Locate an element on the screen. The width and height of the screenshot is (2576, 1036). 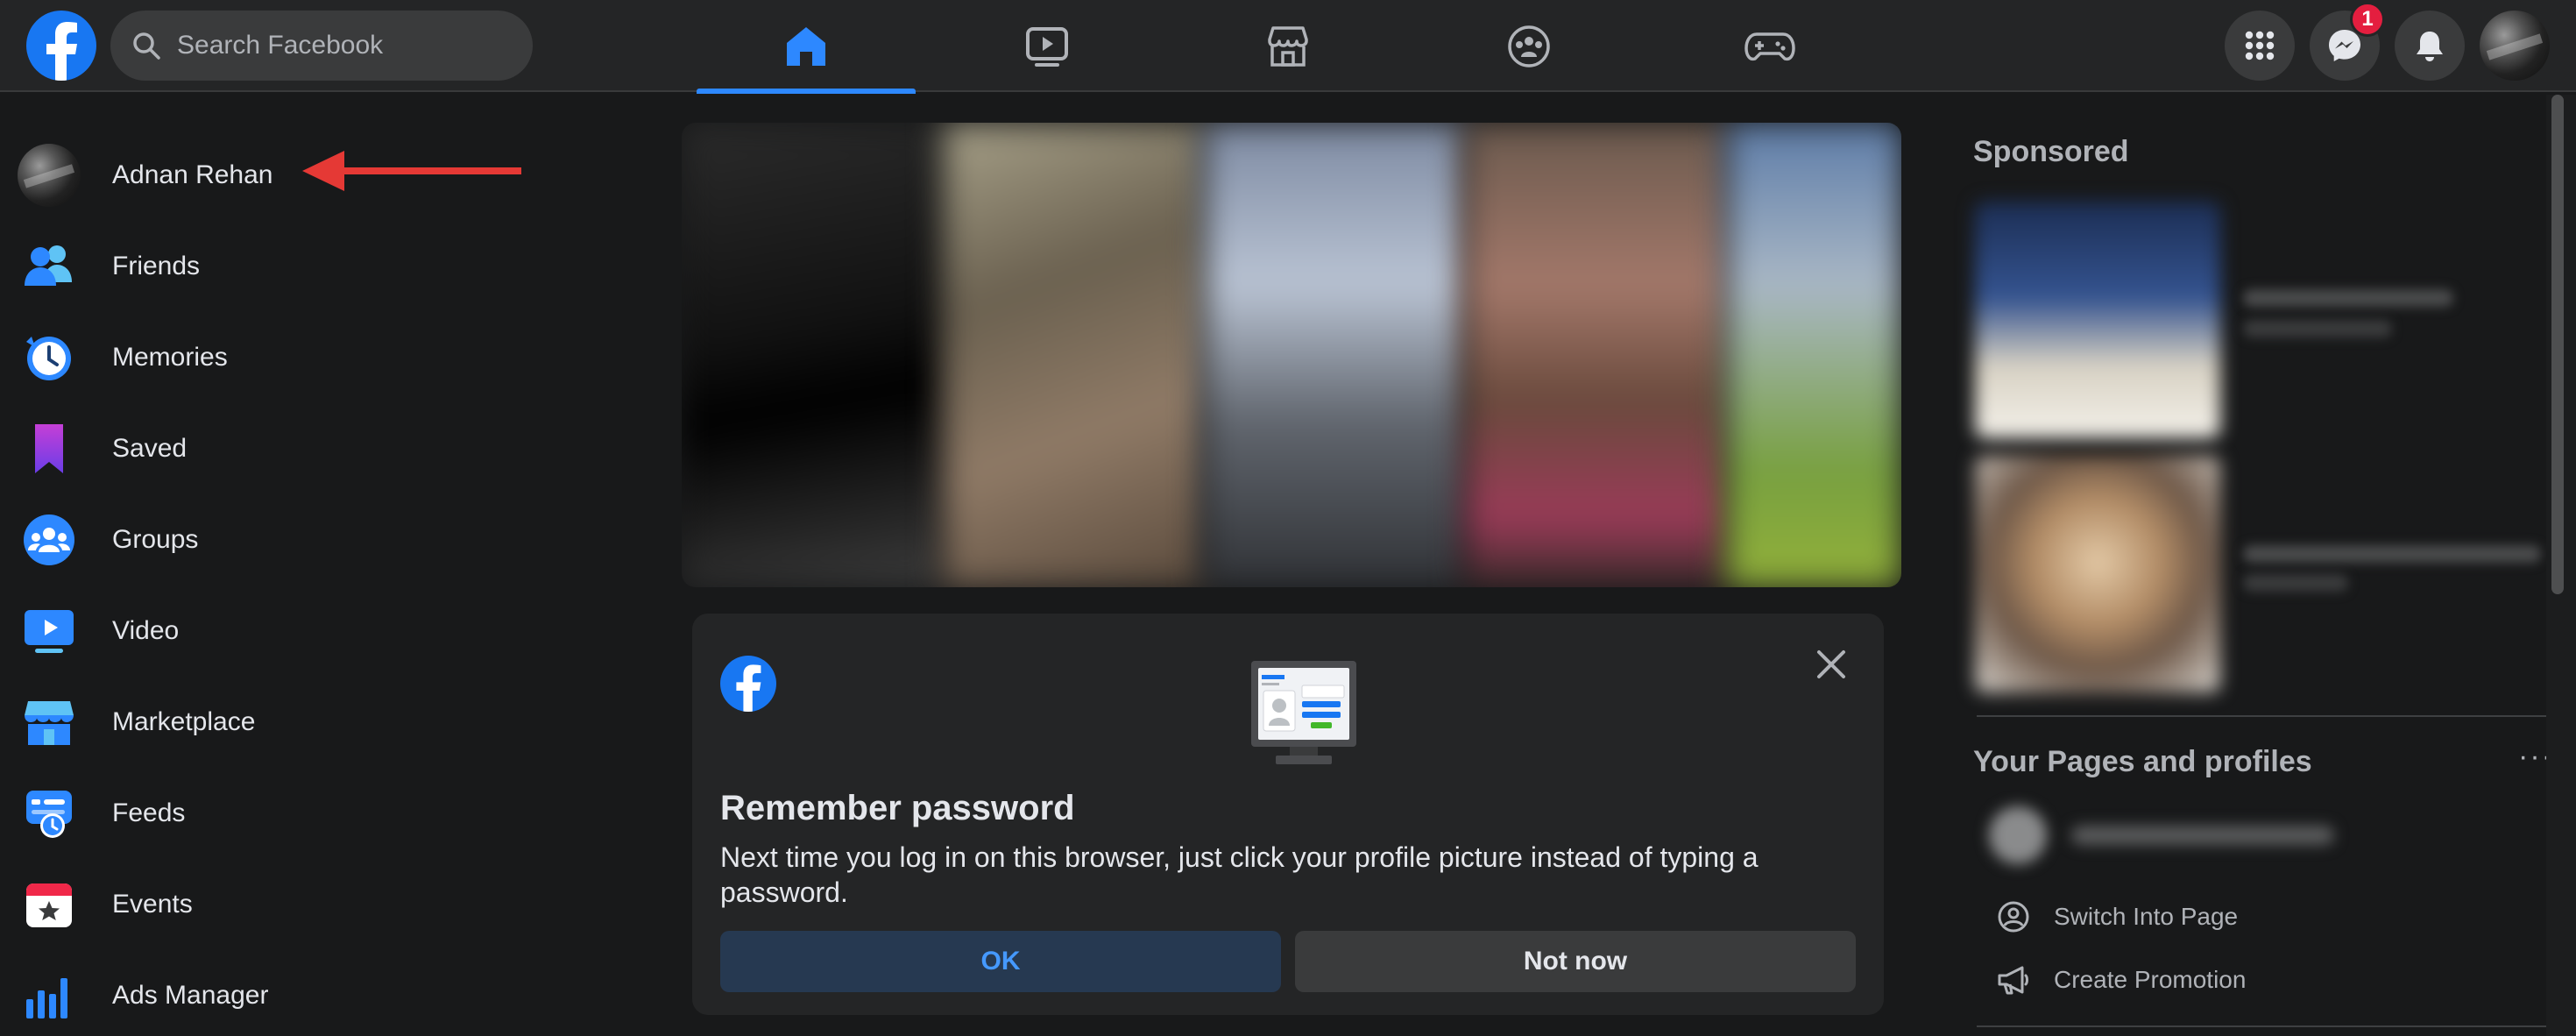
sidebar-item-groups: Groups is located at coordinates (320, 540).